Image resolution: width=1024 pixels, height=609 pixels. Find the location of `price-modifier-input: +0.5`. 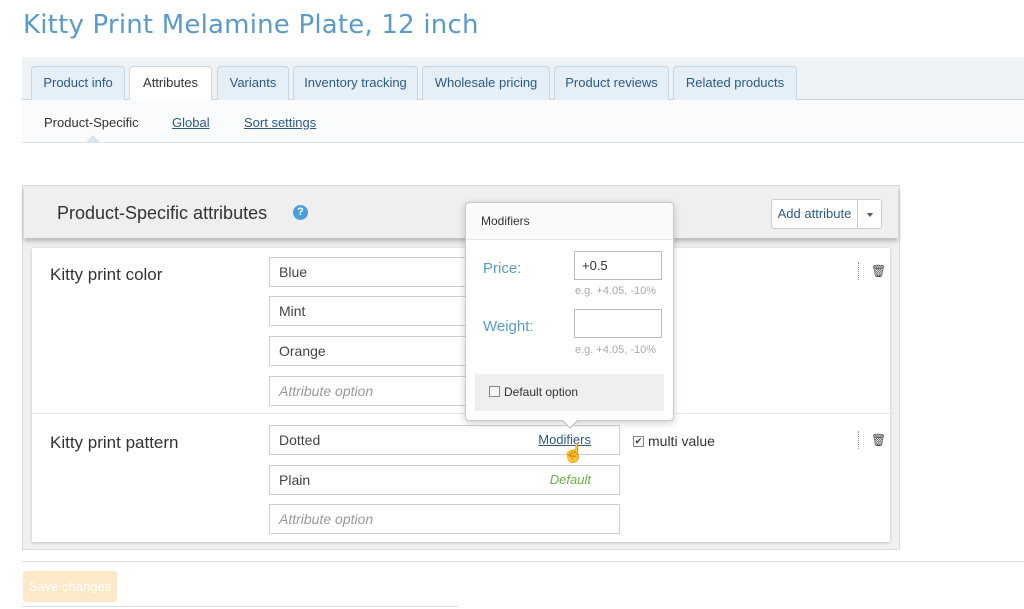

price-modifier-input: +0.5 is located at coordinates (618, 265).